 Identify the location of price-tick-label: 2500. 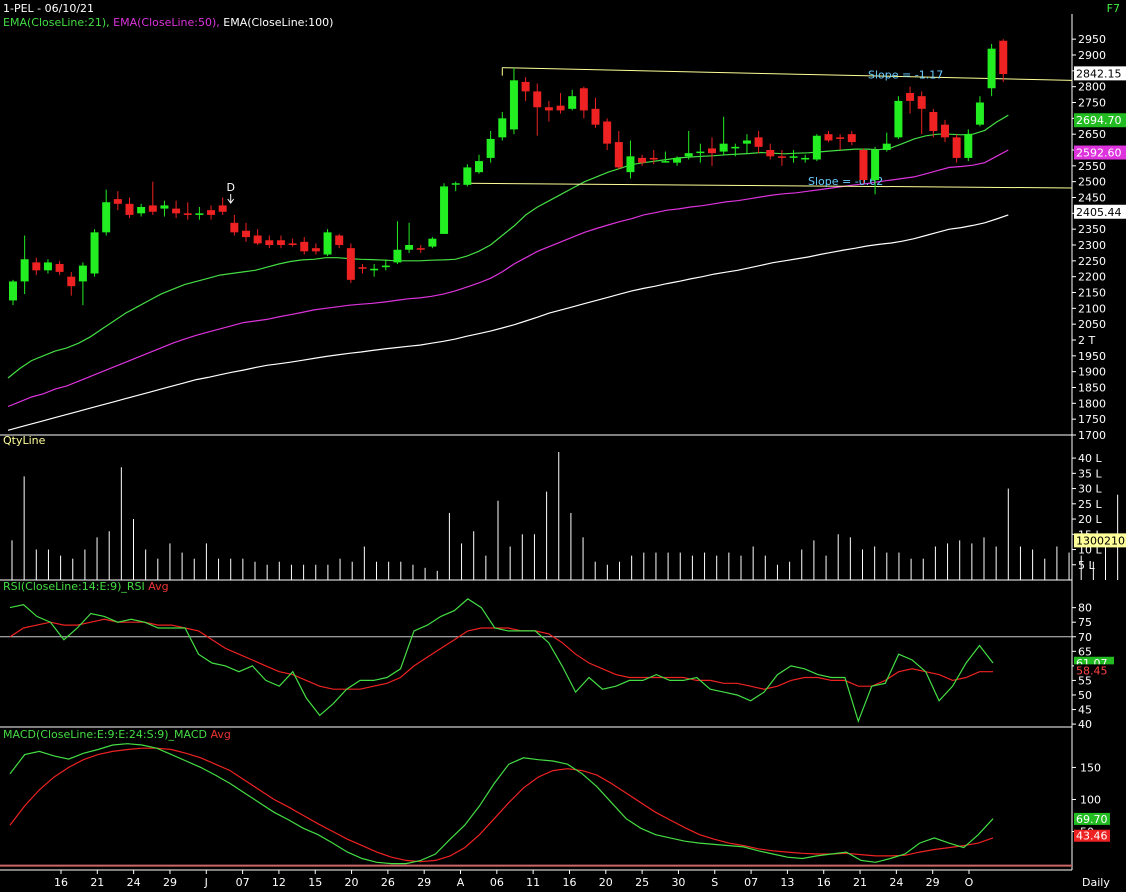
(1092, 182).